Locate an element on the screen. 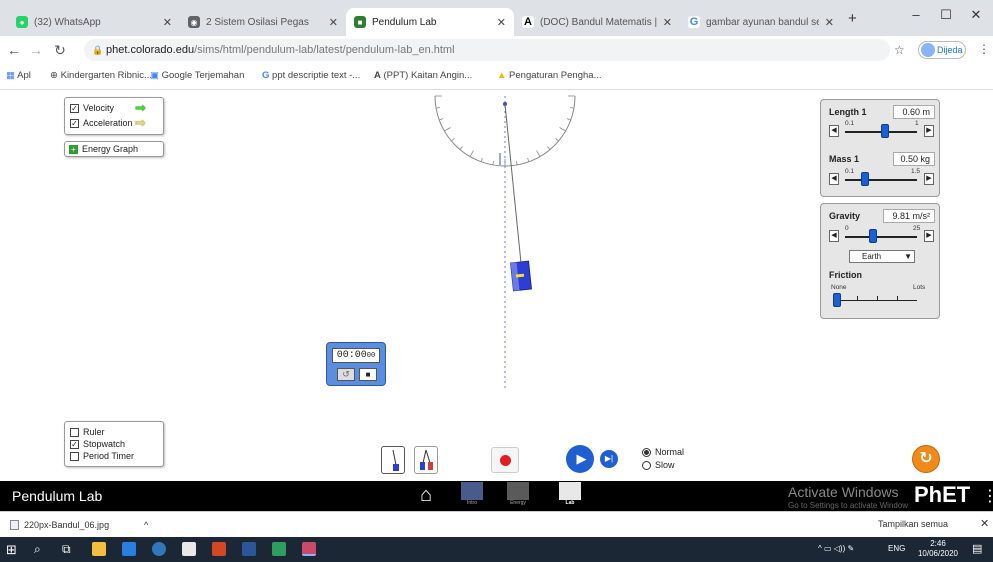 The height and width of the screenshot is (562, 993). language-indicator: ENG is located at coordinates (896, 548).